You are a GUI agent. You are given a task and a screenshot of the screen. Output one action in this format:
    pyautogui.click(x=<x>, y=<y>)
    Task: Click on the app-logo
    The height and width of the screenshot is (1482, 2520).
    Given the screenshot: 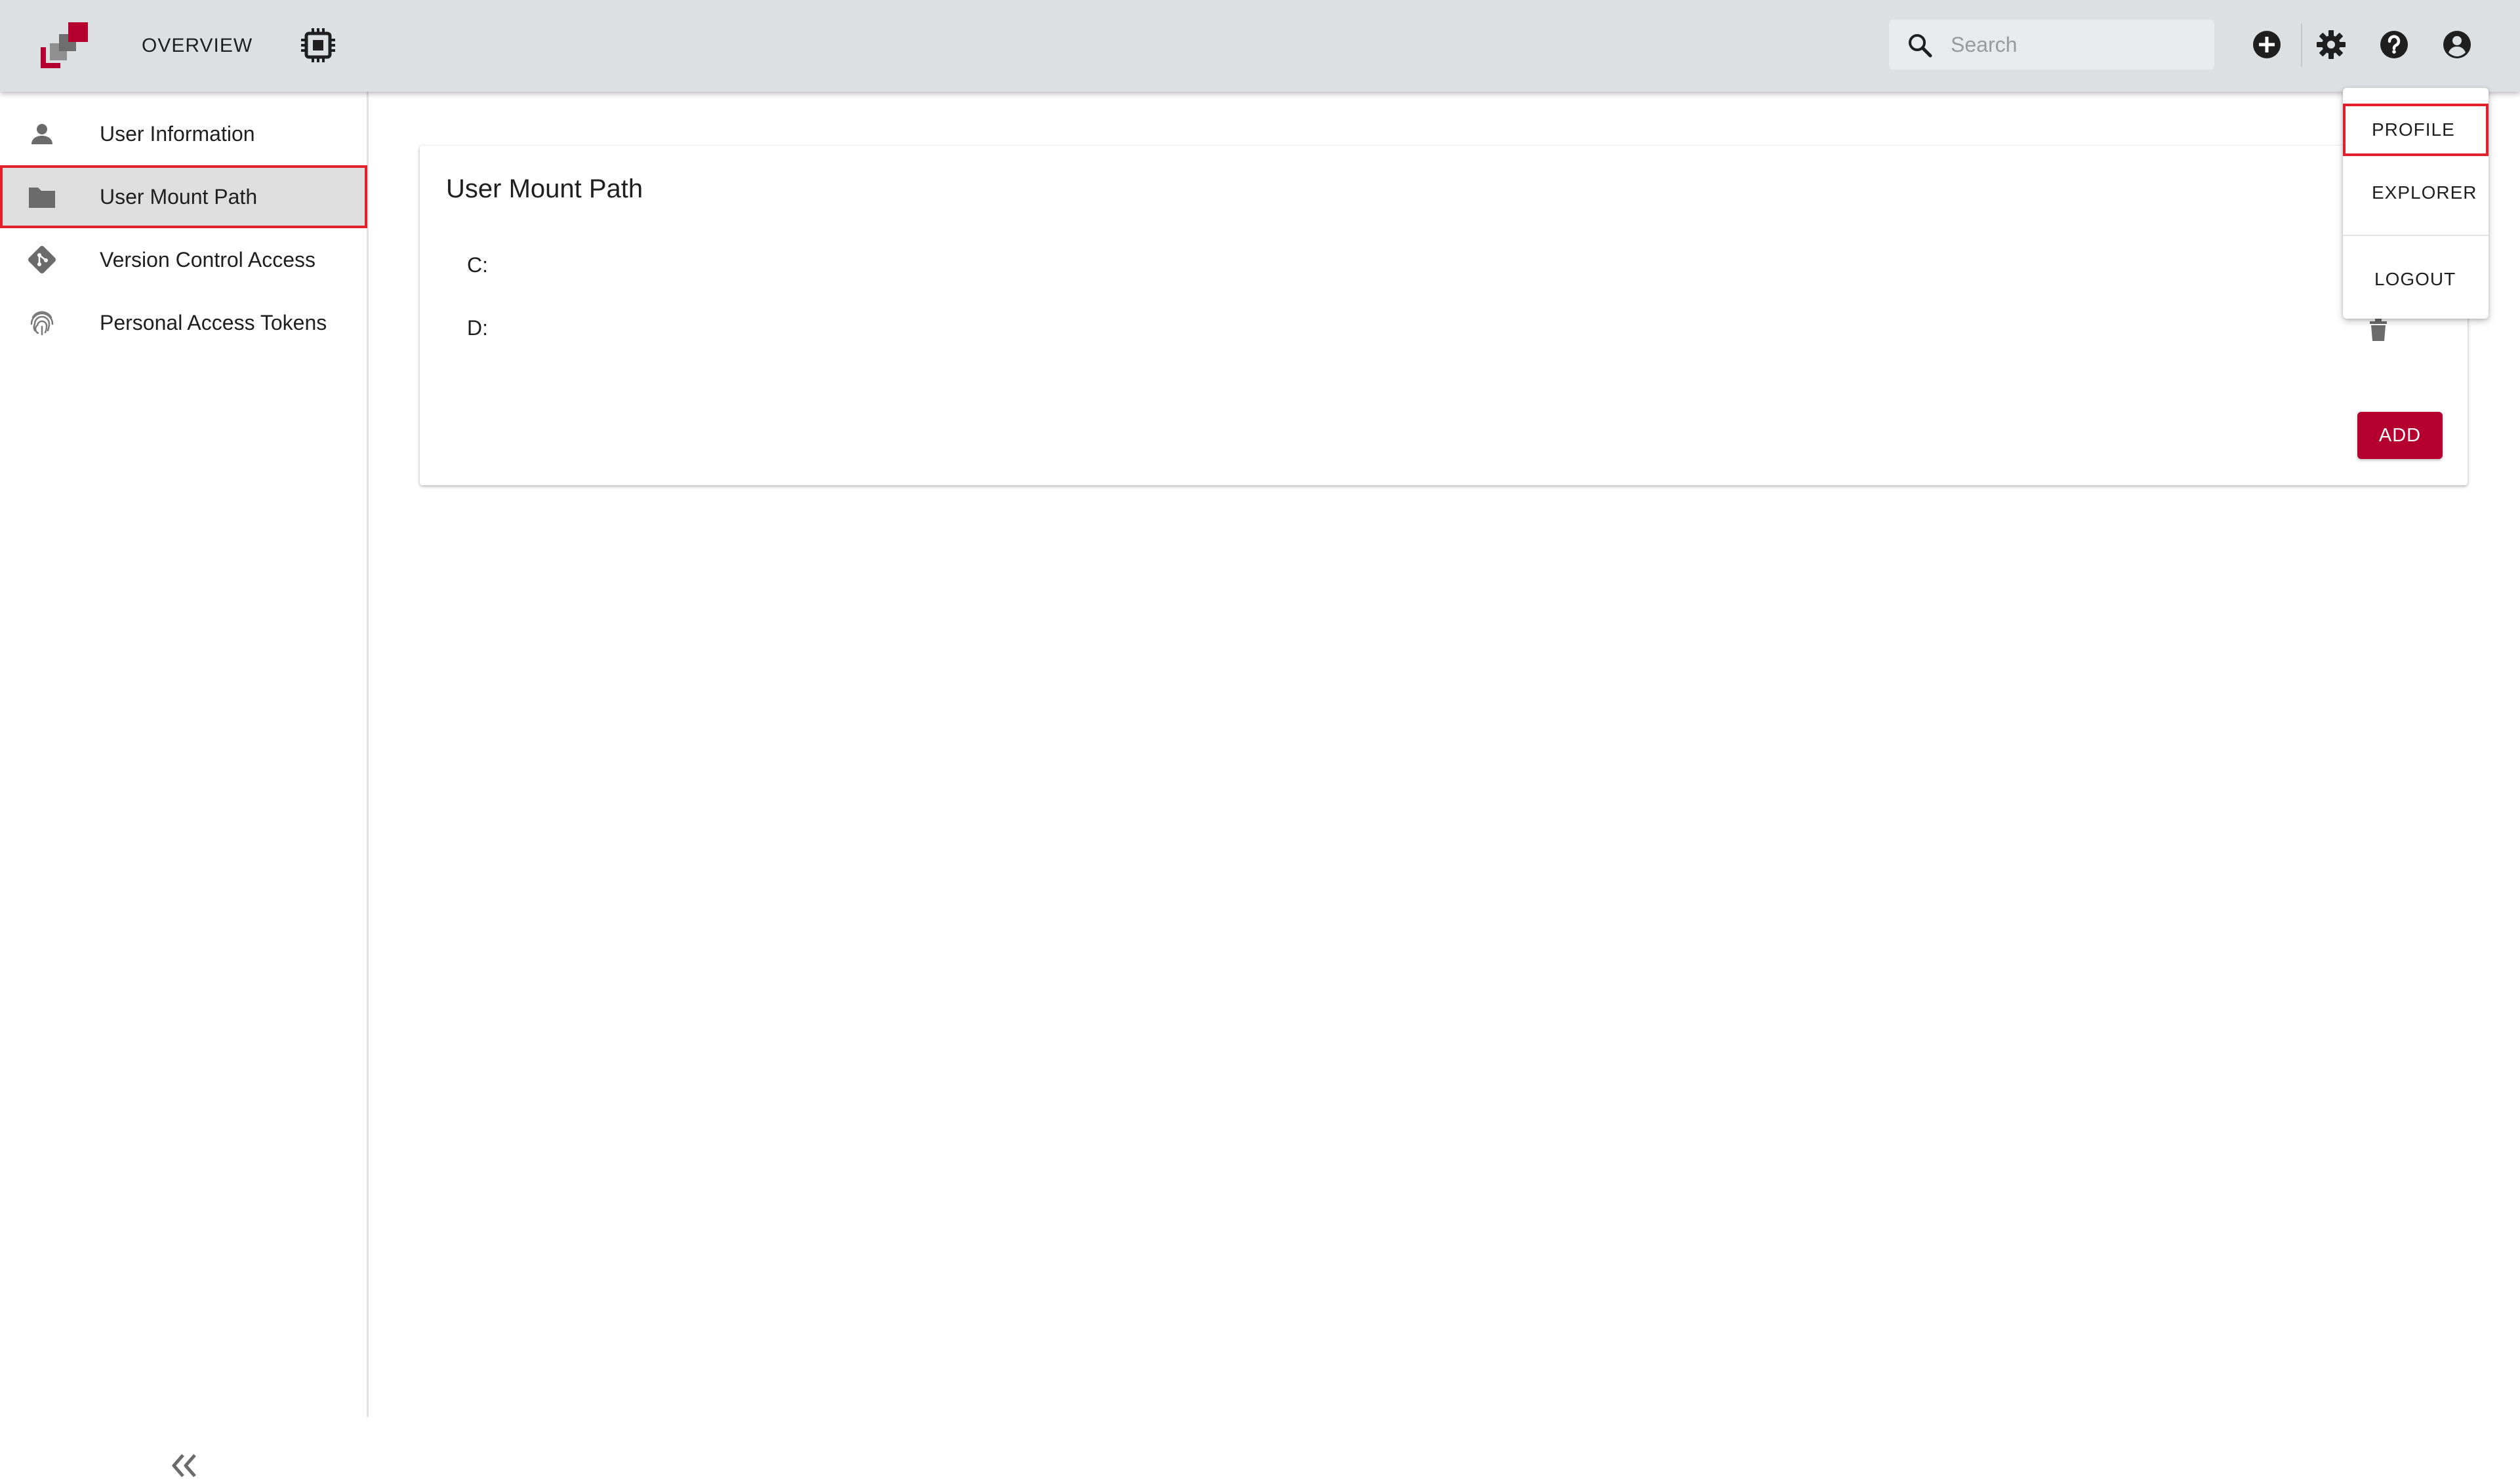 What is the action you would take?
    pyautogui.click(x=65, y=45)
    